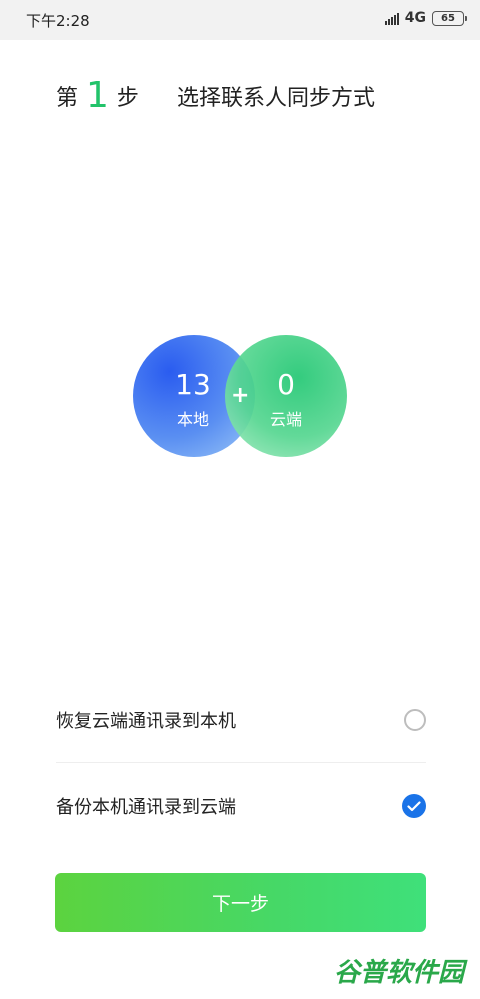 The height and width of the screenshot is (999, 480). What do you see at coordinates (275, 98) in the screenshot?
I see `step-heading: 选择联系人同步方式` at bounding box center [275, 98].